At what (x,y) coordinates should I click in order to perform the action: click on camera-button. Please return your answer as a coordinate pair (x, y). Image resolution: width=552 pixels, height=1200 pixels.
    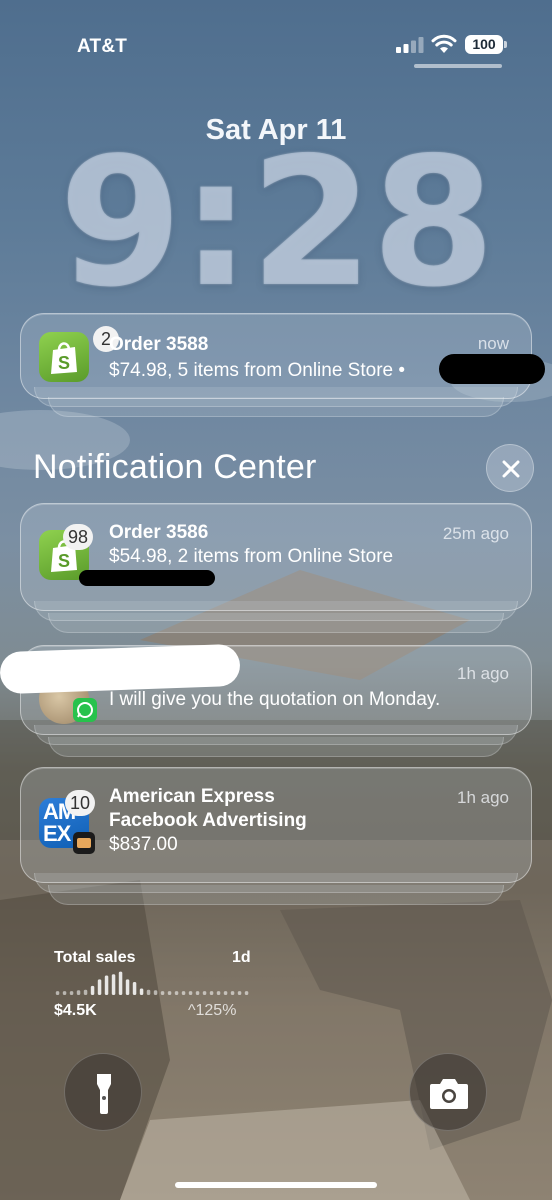
    Looking at the image, I should click on (448, 1092).